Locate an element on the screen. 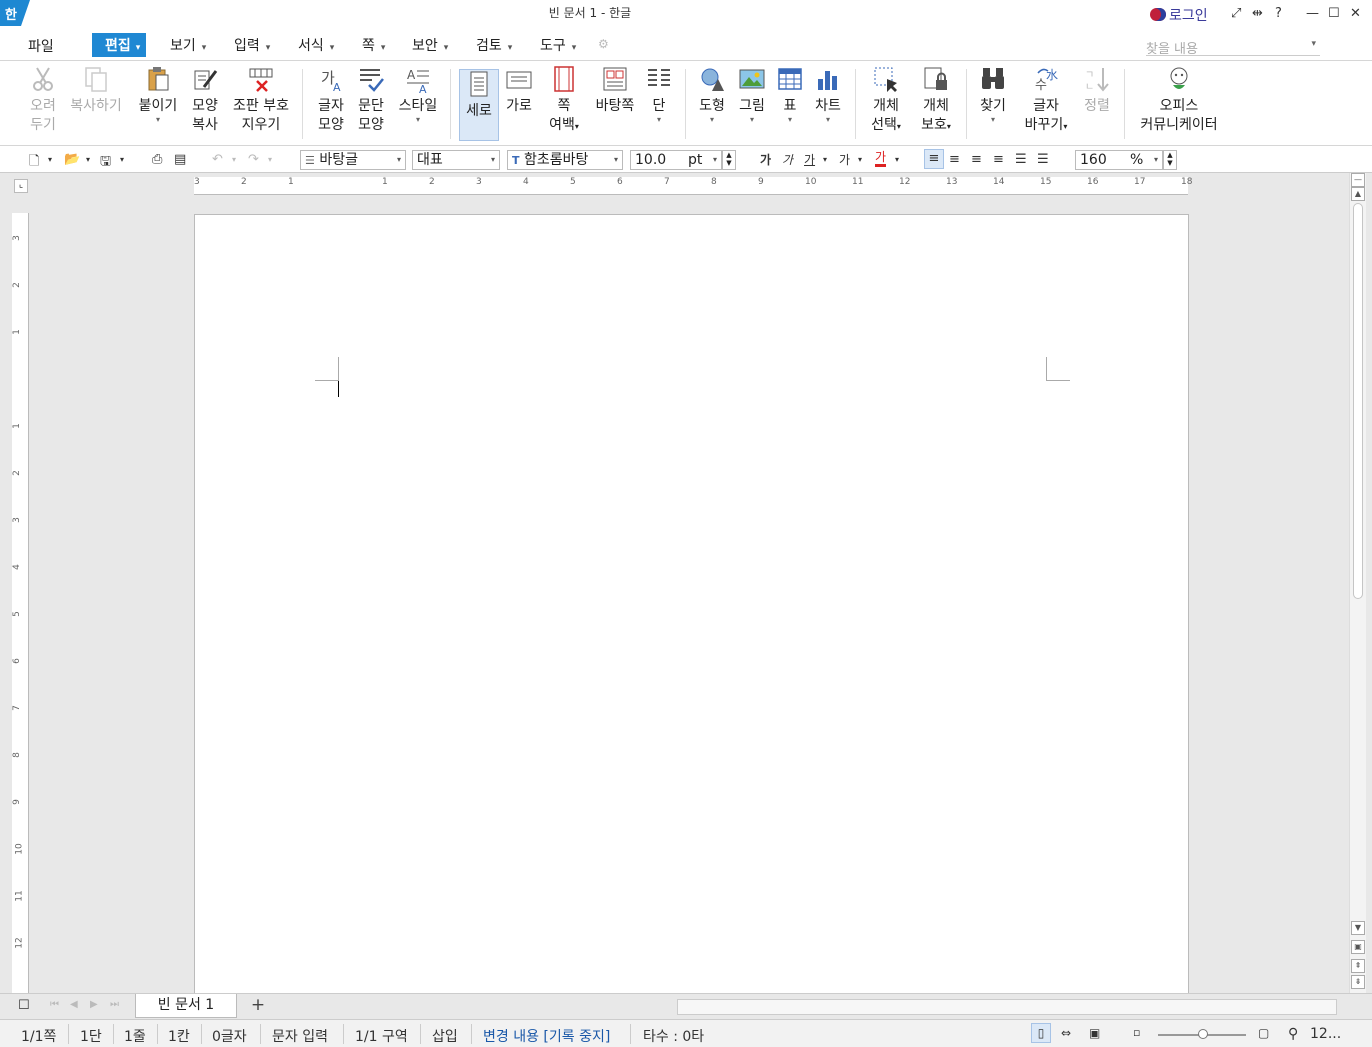  zoom-slider is located at coordinates (1202, 1034).